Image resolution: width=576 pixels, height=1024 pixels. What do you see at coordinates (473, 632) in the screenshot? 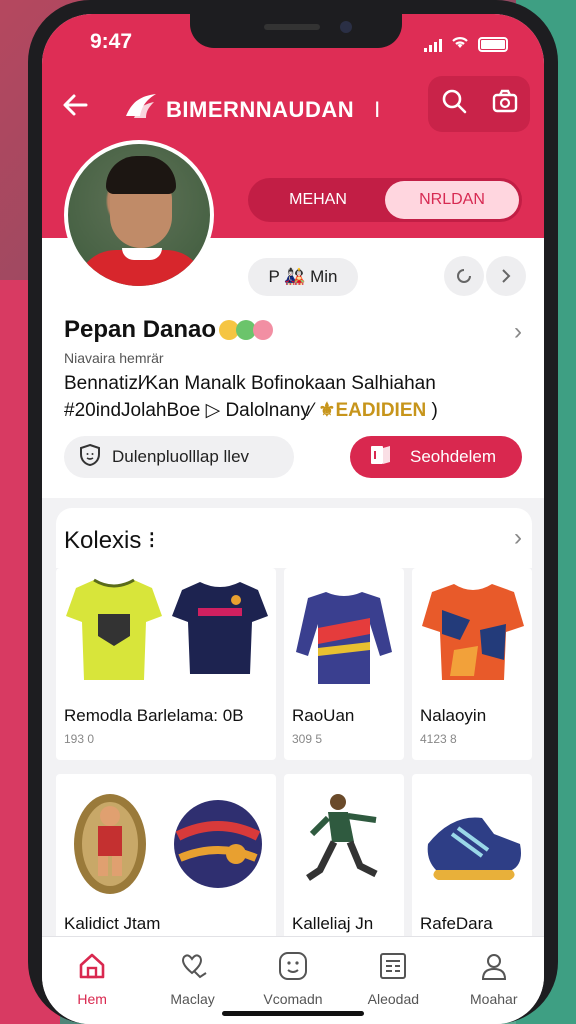
I see `camo-jersey-icon` at bounding box center [473, 632].